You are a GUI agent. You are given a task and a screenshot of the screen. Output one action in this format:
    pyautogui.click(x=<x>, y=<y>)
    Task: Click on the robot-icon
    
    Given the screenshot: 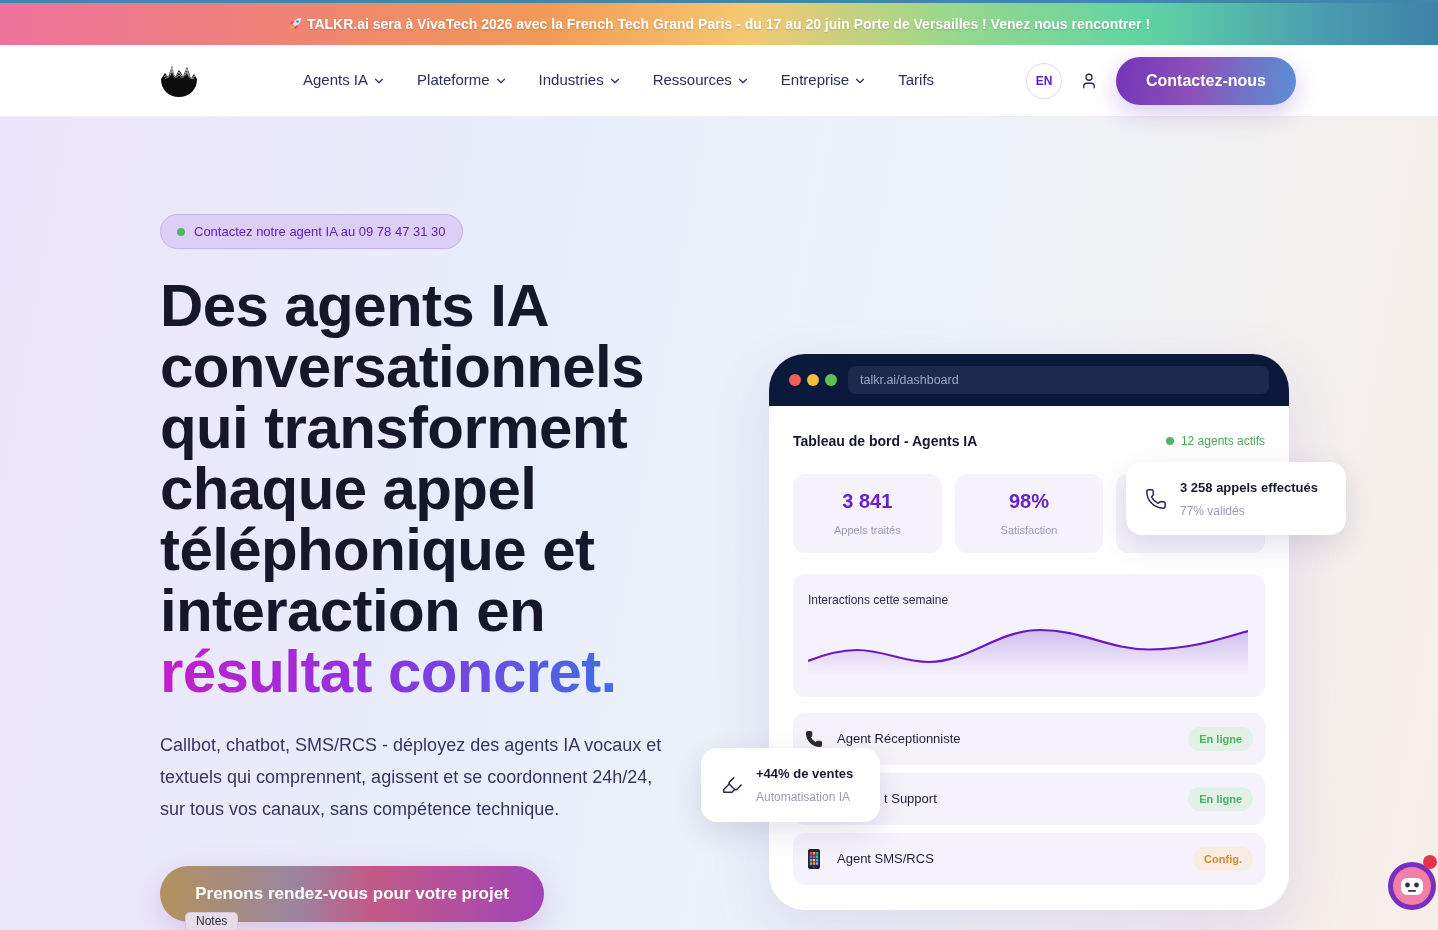 What is the action you would take?
    pyautogui.click(x=1412, y=886)
    